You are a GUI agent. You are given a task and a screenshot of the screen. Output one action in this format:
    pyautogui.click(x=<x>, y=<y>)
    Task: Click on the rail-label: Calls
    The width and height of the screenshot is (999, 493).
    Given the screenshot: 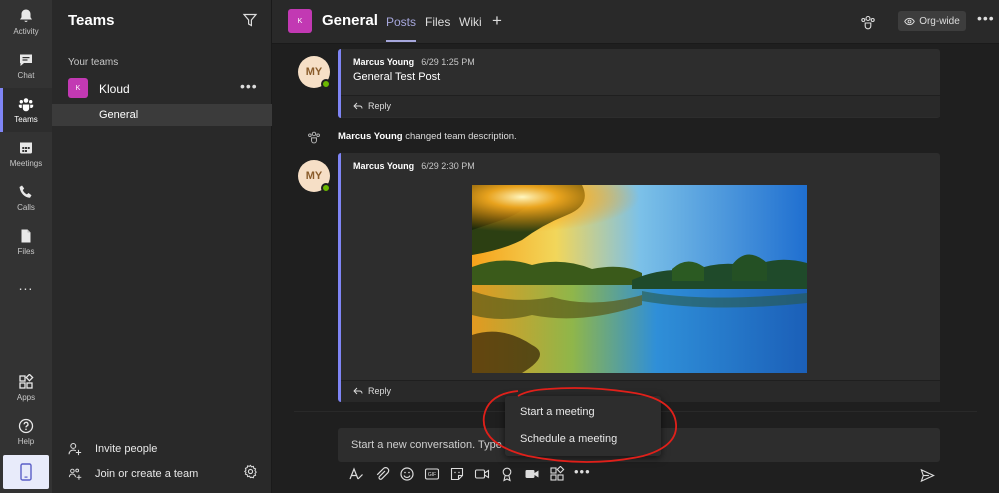 What is the action you would take?
    pyautogui.click(x=26, y=207)
    